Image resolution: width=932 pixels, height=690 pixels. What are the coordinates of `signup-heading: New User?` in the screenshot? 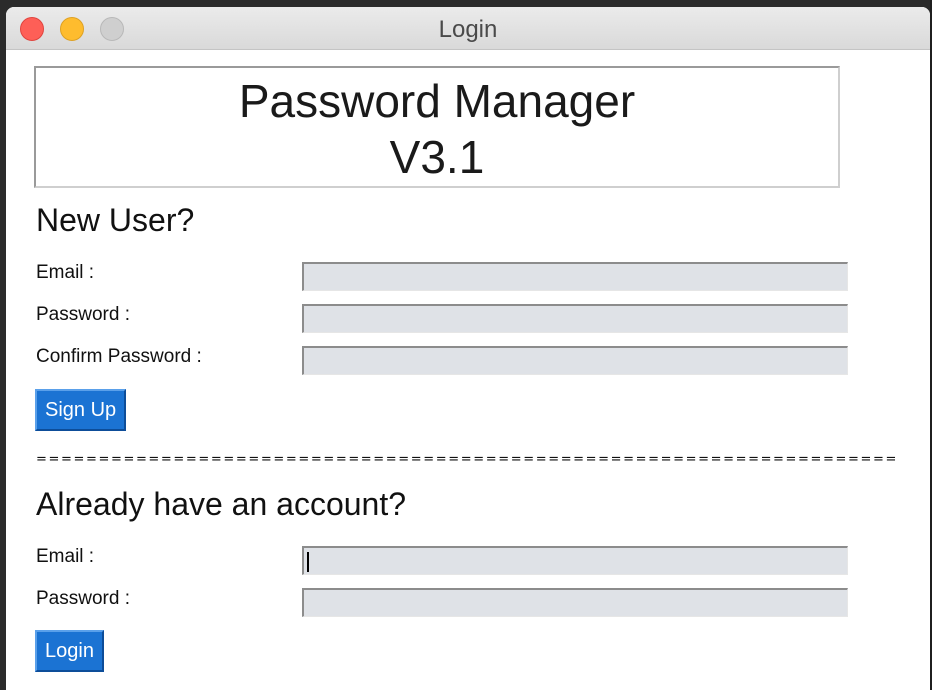 It's located at (115, 220).